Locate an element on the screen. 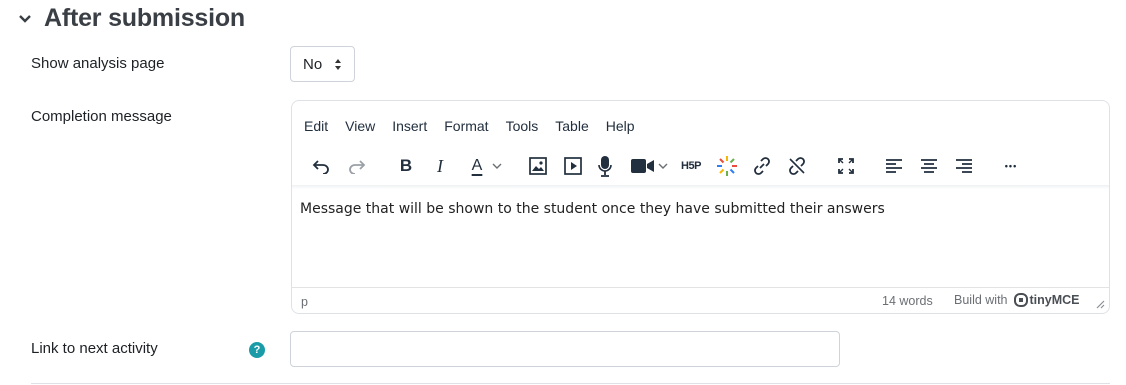 This screenshot has height=385, width=1126. menu-tools: Tools is located at coordinates (522, 126).